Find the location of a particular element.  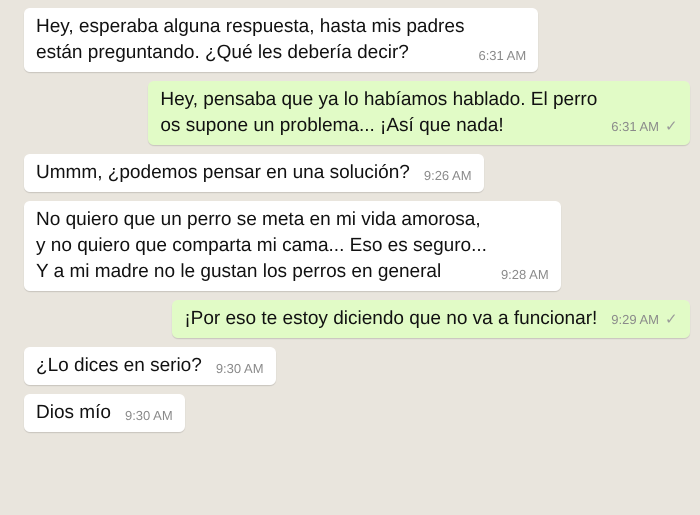

message-text: Dios mío is located at coordinates (73, 413).